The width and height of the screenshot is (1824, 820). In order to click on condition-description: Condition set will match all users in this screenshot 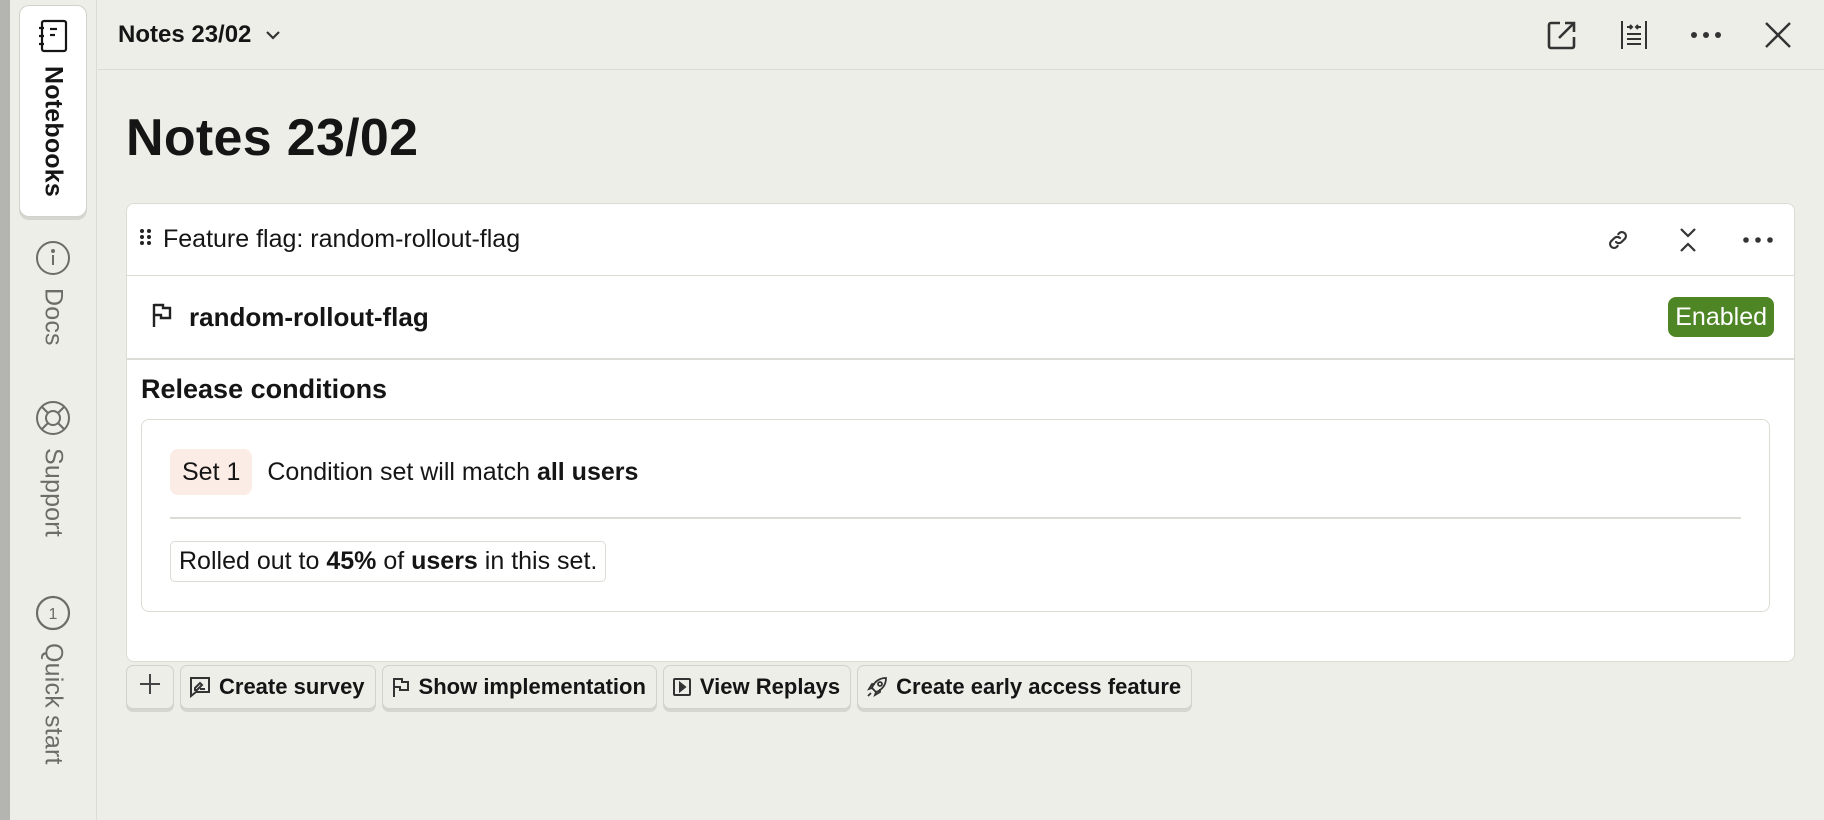, I will do `click(453, 471)`.